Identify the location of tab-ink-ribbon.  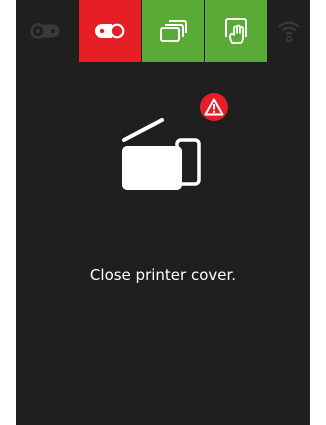
(110, 31).